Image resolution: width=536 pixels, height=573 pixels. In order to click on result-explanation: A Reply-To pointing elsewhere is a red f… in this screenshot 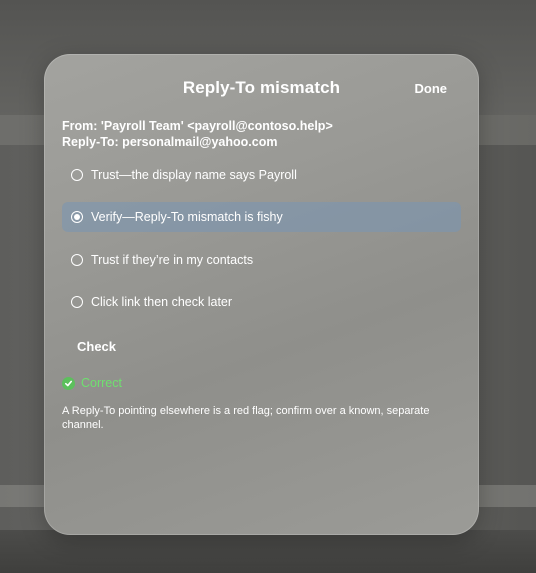, I will do `click(246, 418)`.